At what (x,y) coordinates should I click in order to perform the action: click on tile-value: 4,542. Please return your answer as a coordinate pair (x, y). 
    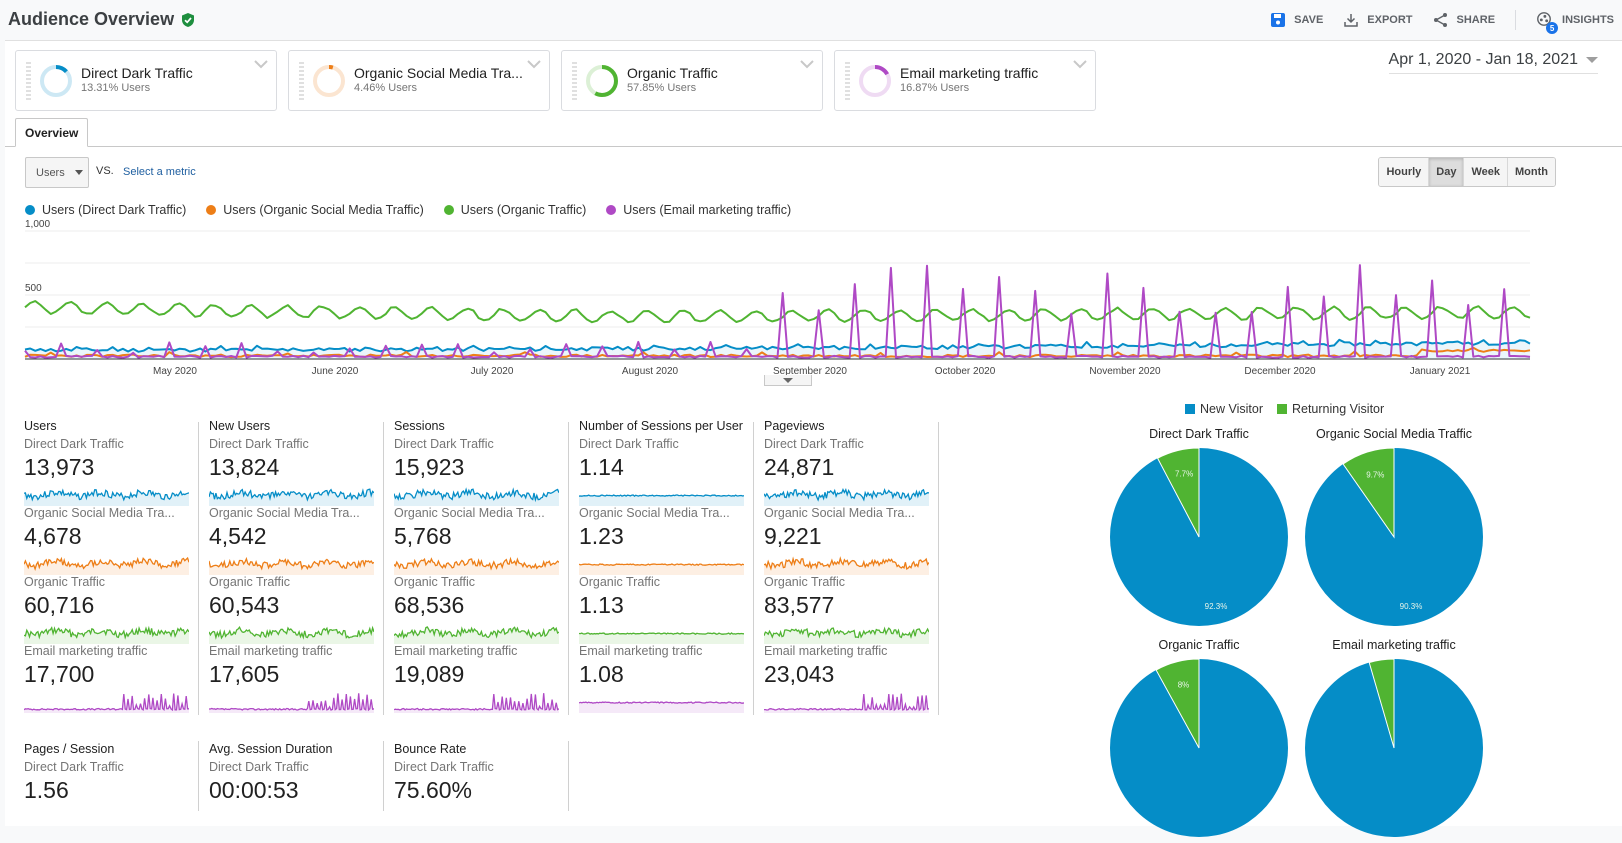
    Looking at the image, I should click on (238, 536).